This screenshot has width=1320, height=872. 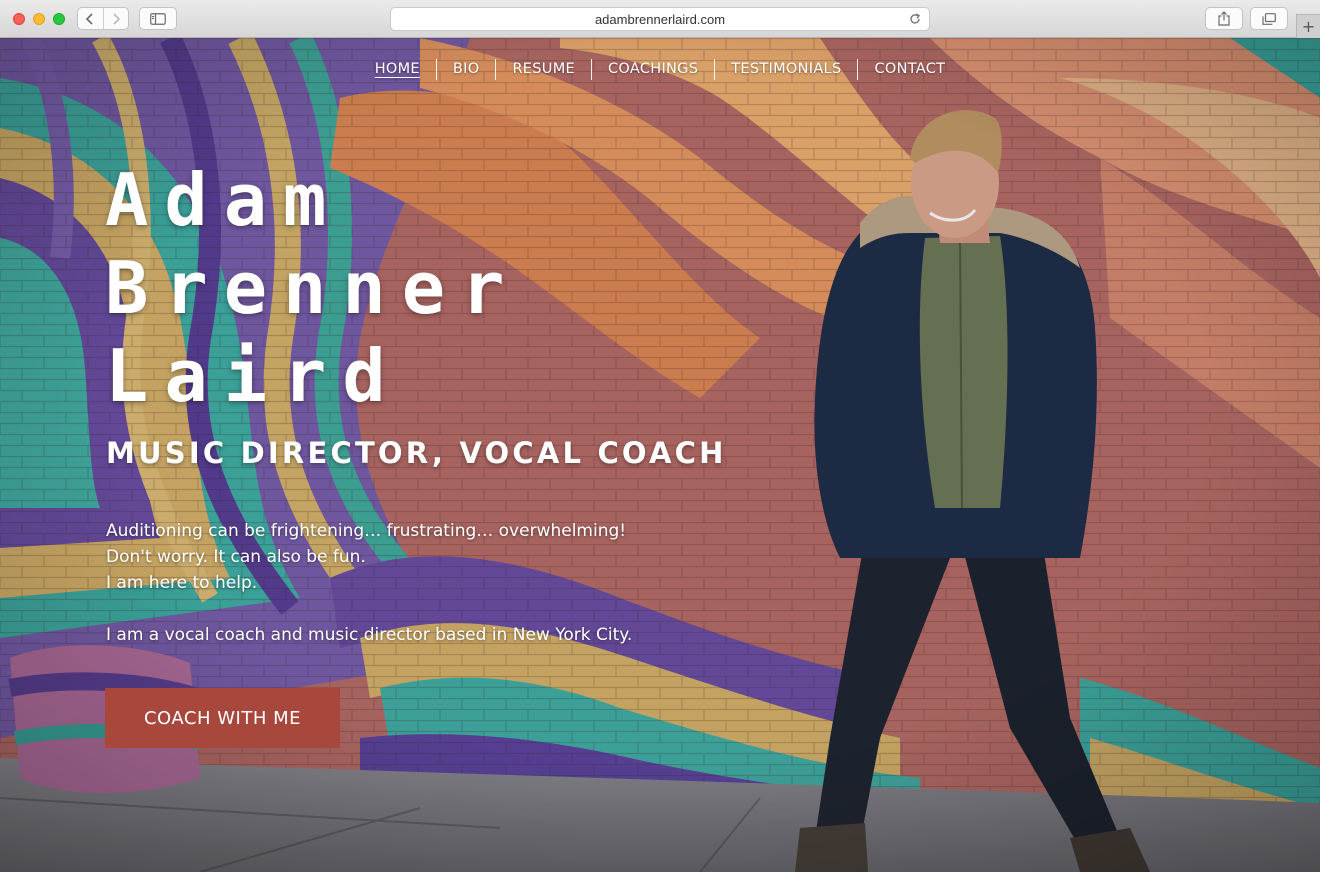 What do you see at coordinates (653, 69) in the screenshot?
I see `nav-item-coachings: COACHINGS` at bounding box center [653, 69].